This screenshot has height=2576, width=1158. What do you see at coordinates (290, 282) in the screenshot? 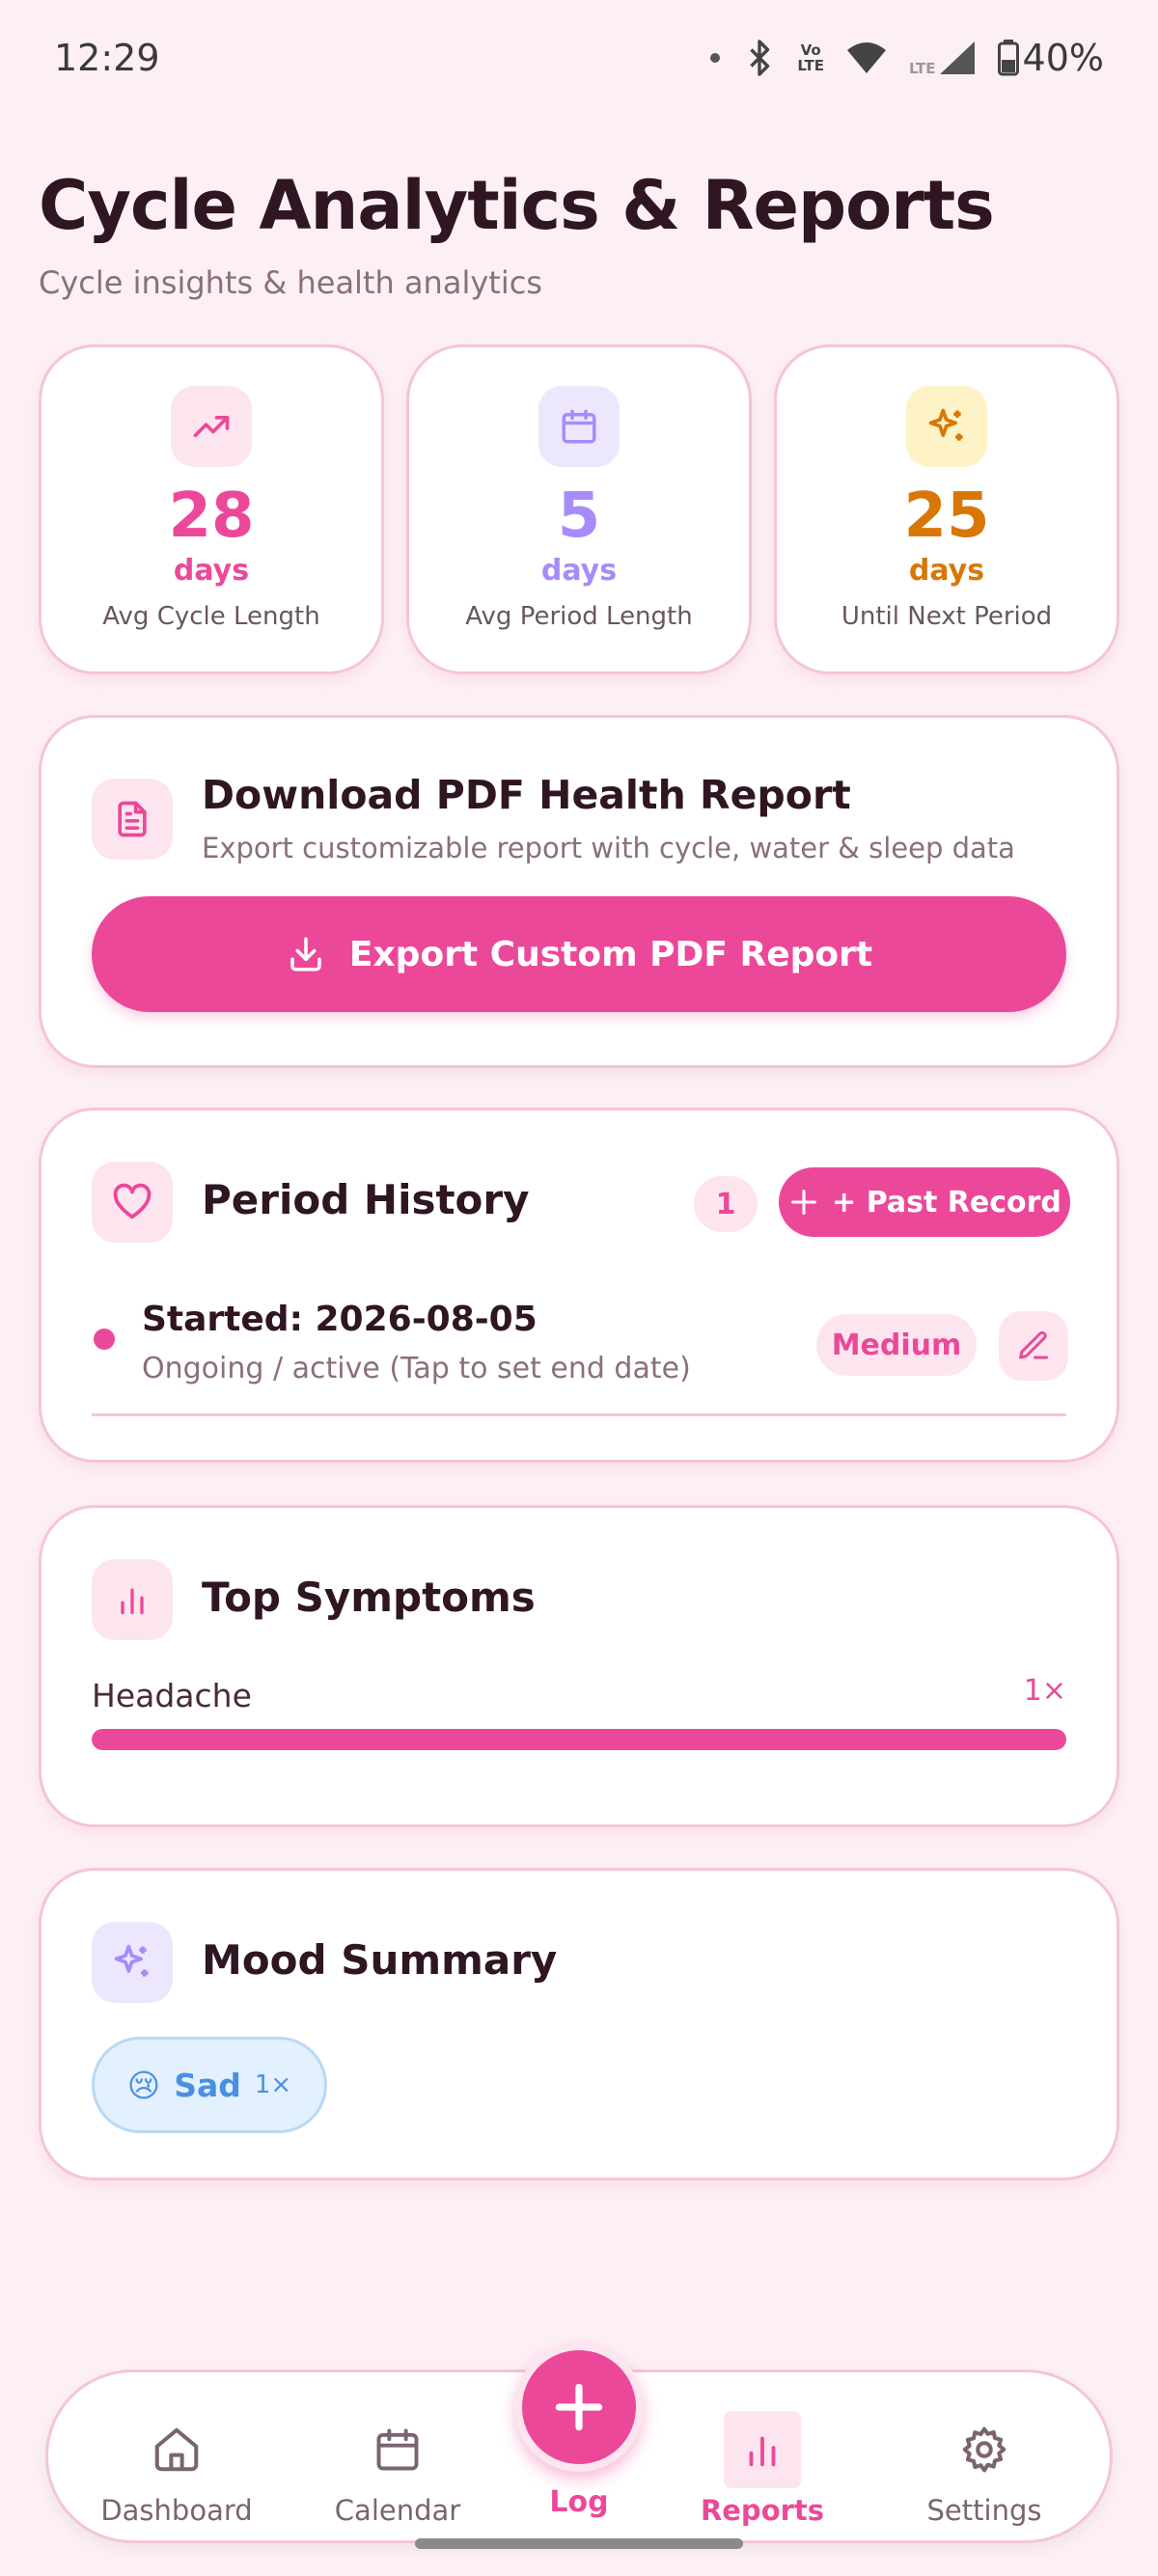
I see `page-subtitle: Cycle insights & health analytics` at bounding box center [290, 282].